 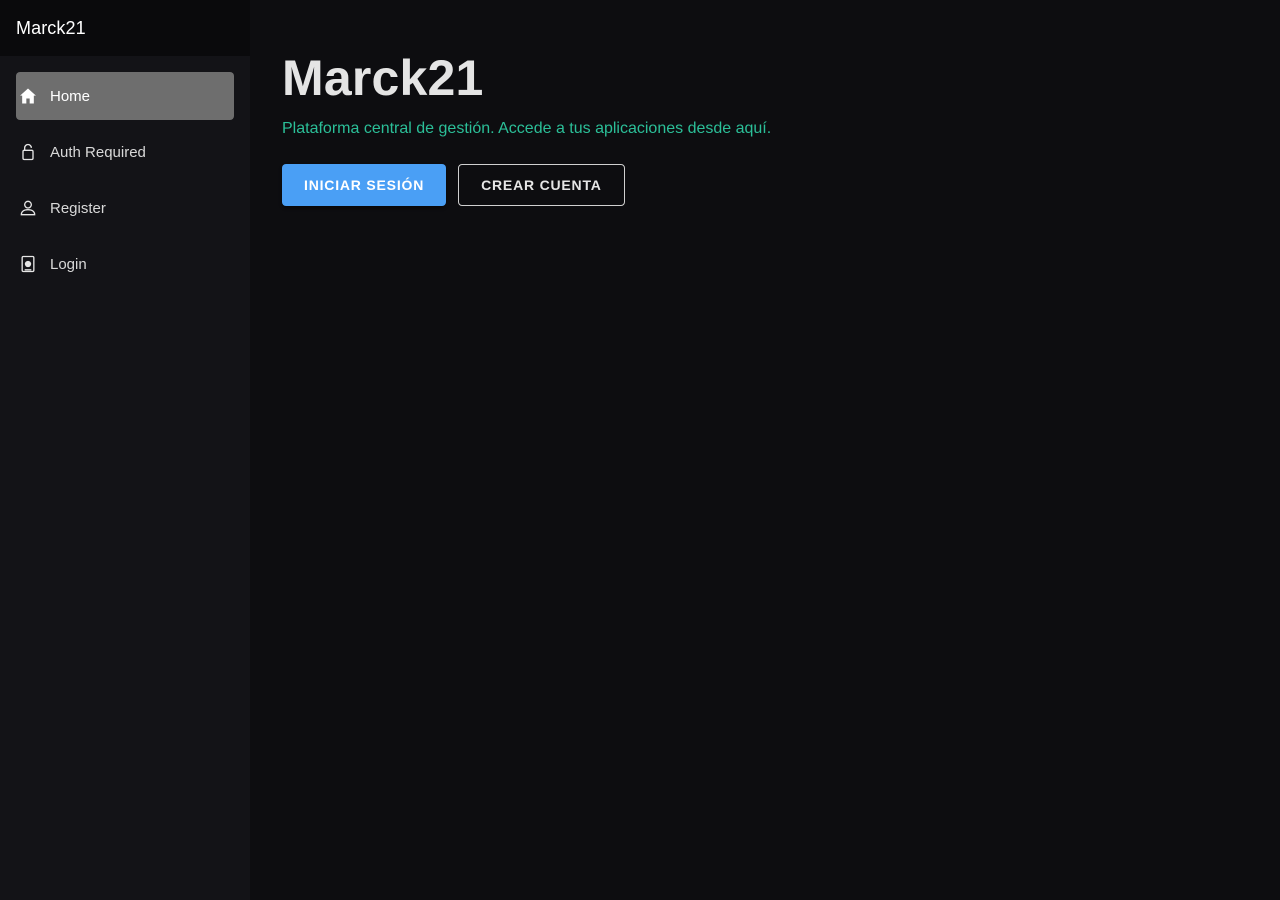 I want to click on home-icon, so click(x=28, y=96).